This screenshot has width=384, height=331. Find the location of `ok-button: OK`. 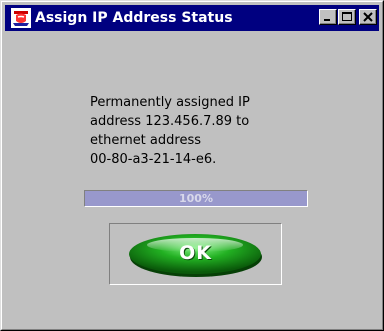

ok-button: OK is located at coordinates (195, 254).